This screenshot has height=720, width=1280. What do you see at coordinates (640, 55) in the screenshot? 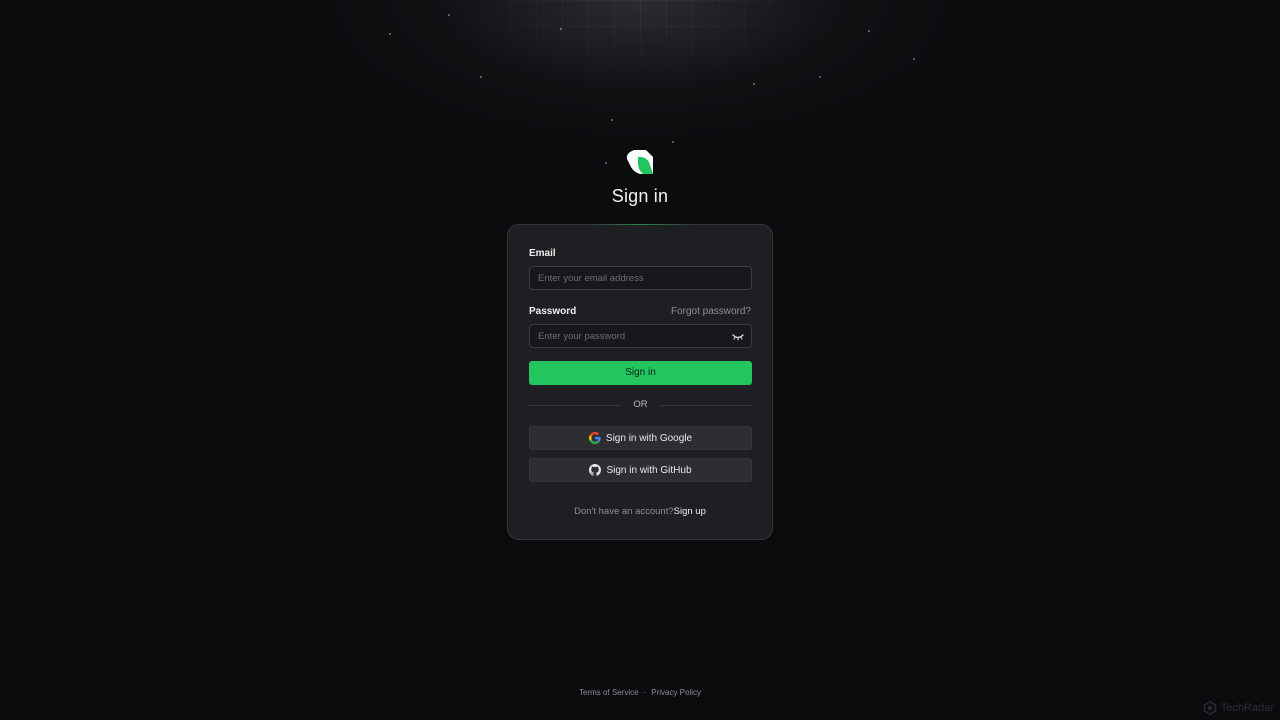
I see `background-grid` at bounding box center [640, 55].